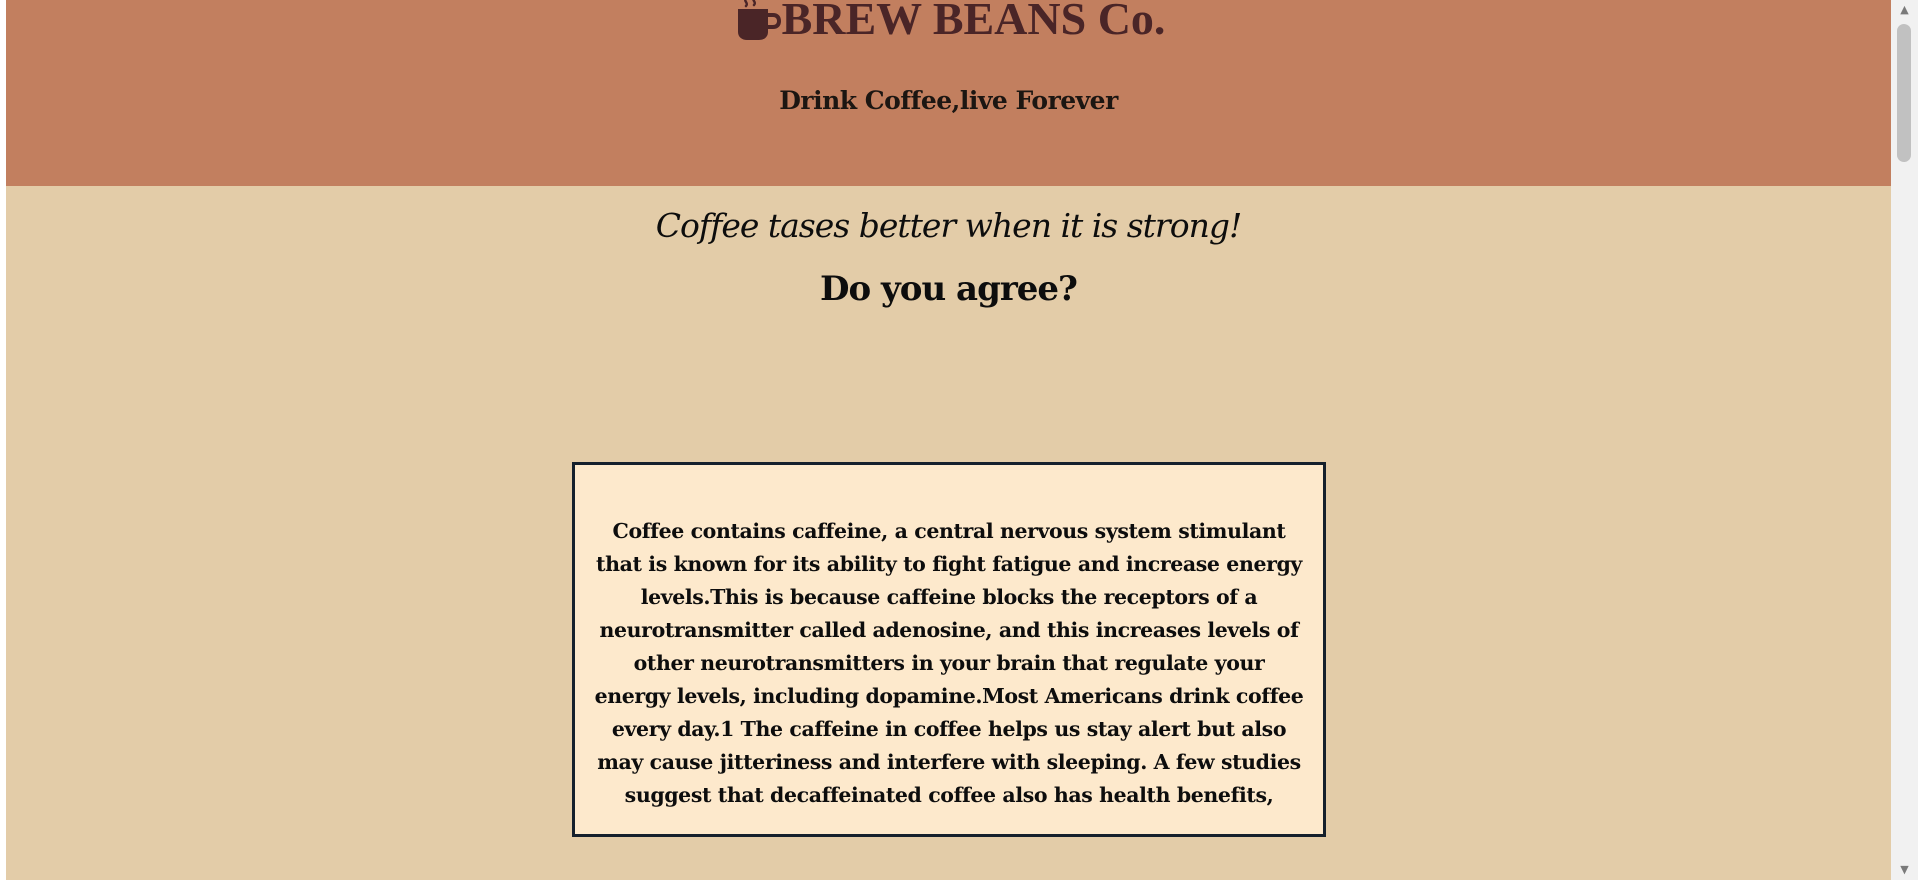  I want to click on scroll-down-arrow-icon: ▼, so click(1904, 870).